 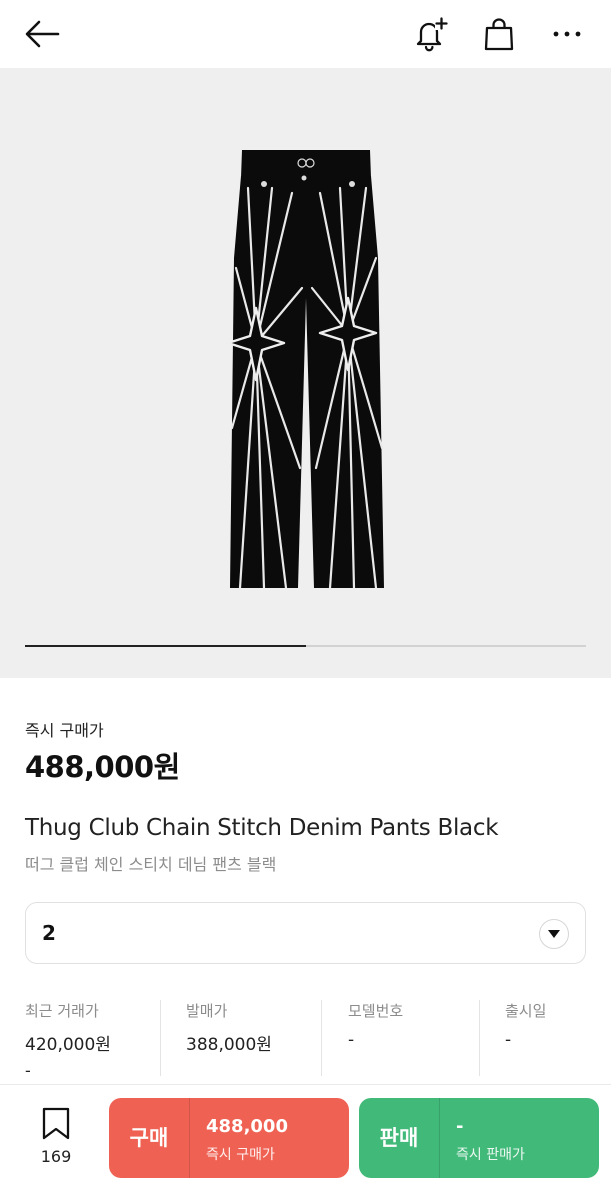 I want to click on more-dots-icon, so click(x=567, y=34).